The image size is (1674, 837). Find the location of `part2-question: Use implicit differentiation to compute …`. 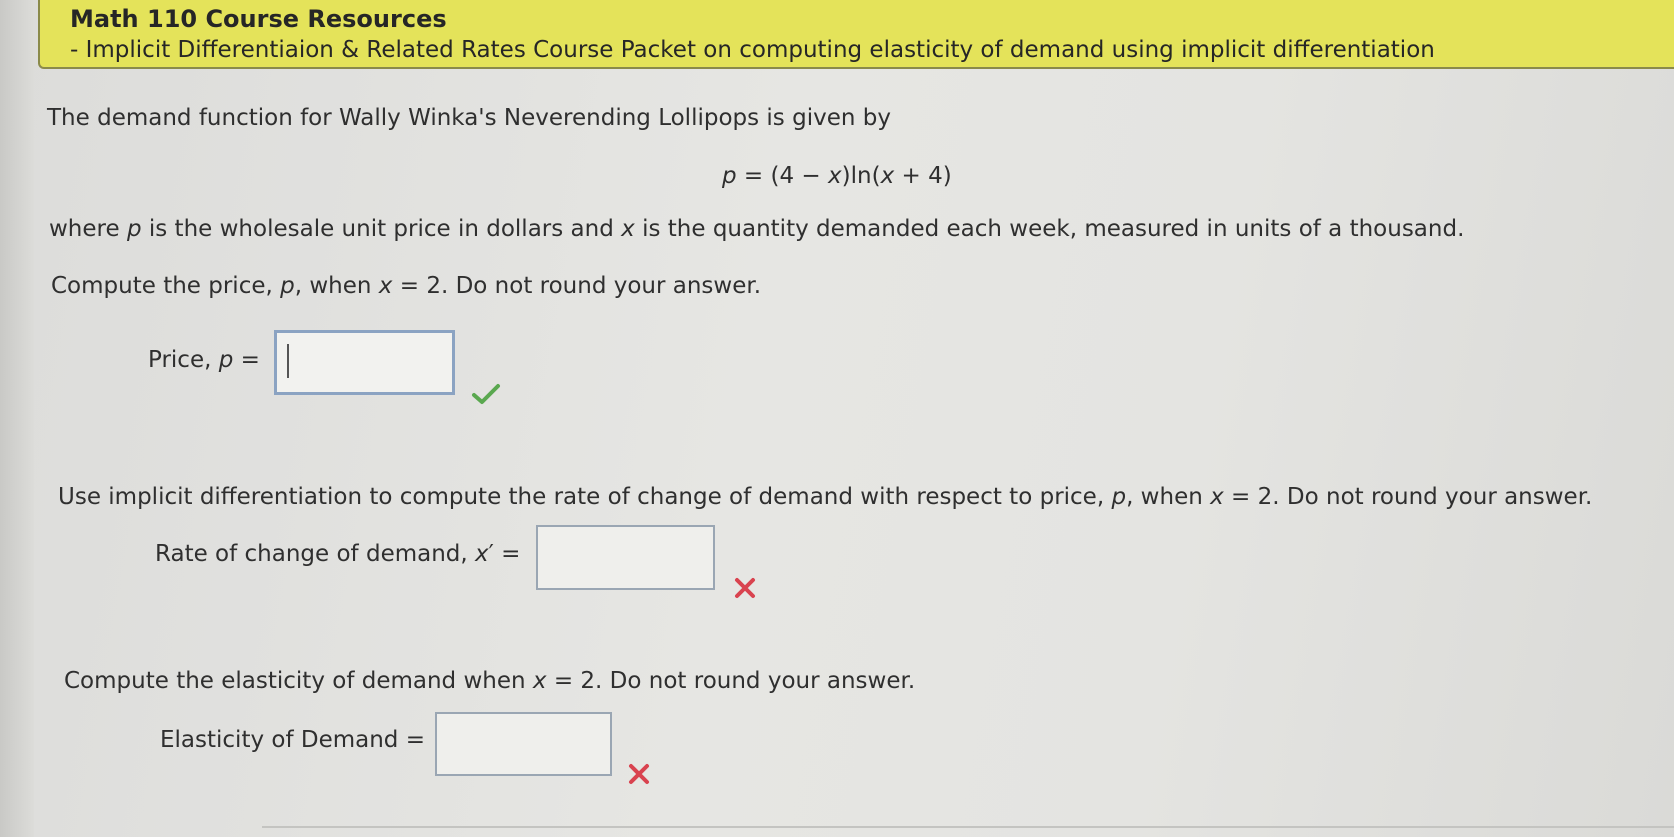

part2-question: Use implicit differentiation to compute … is located at coordinates (825, 497).